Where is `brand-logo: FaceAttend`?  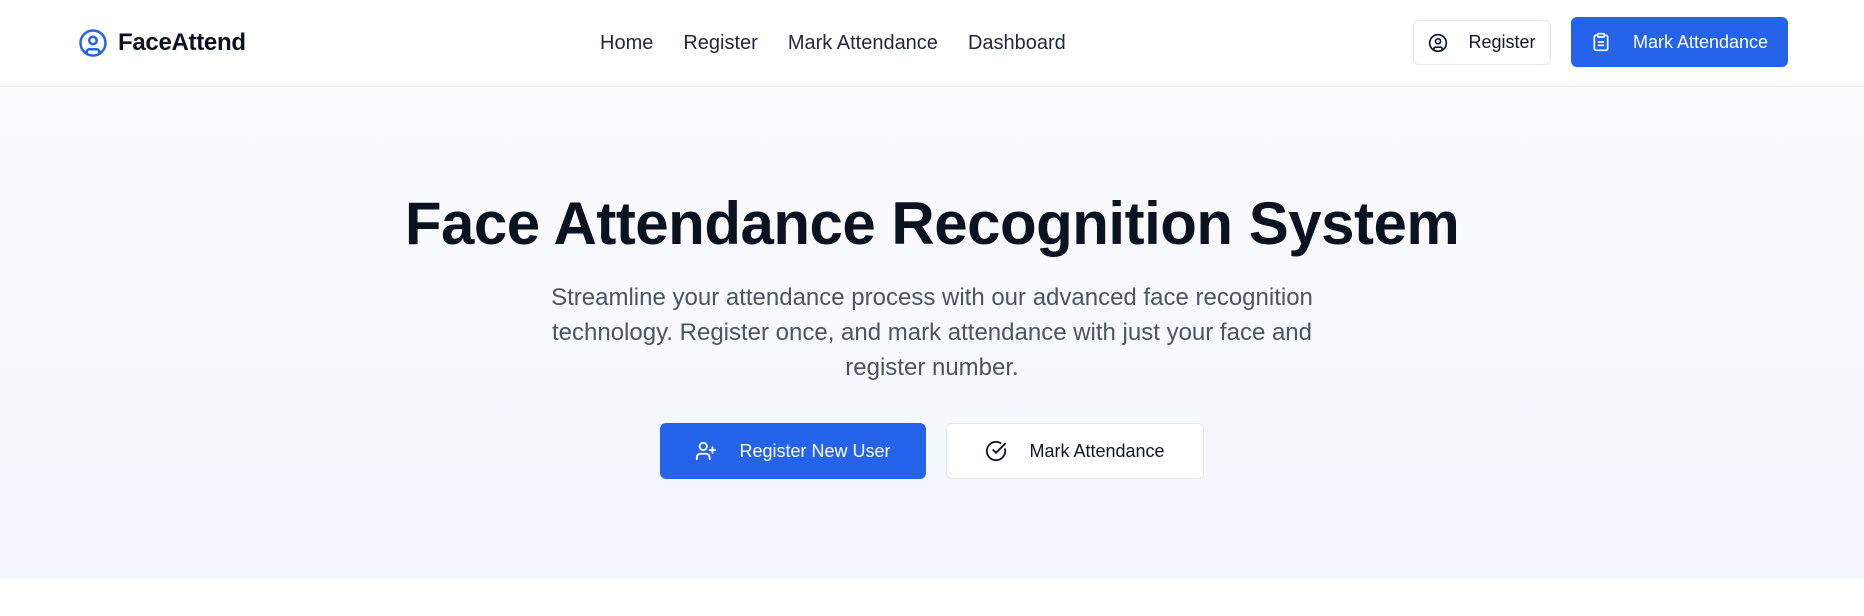
brand-logo: FaceAttend is located at coordinates (162, 43).